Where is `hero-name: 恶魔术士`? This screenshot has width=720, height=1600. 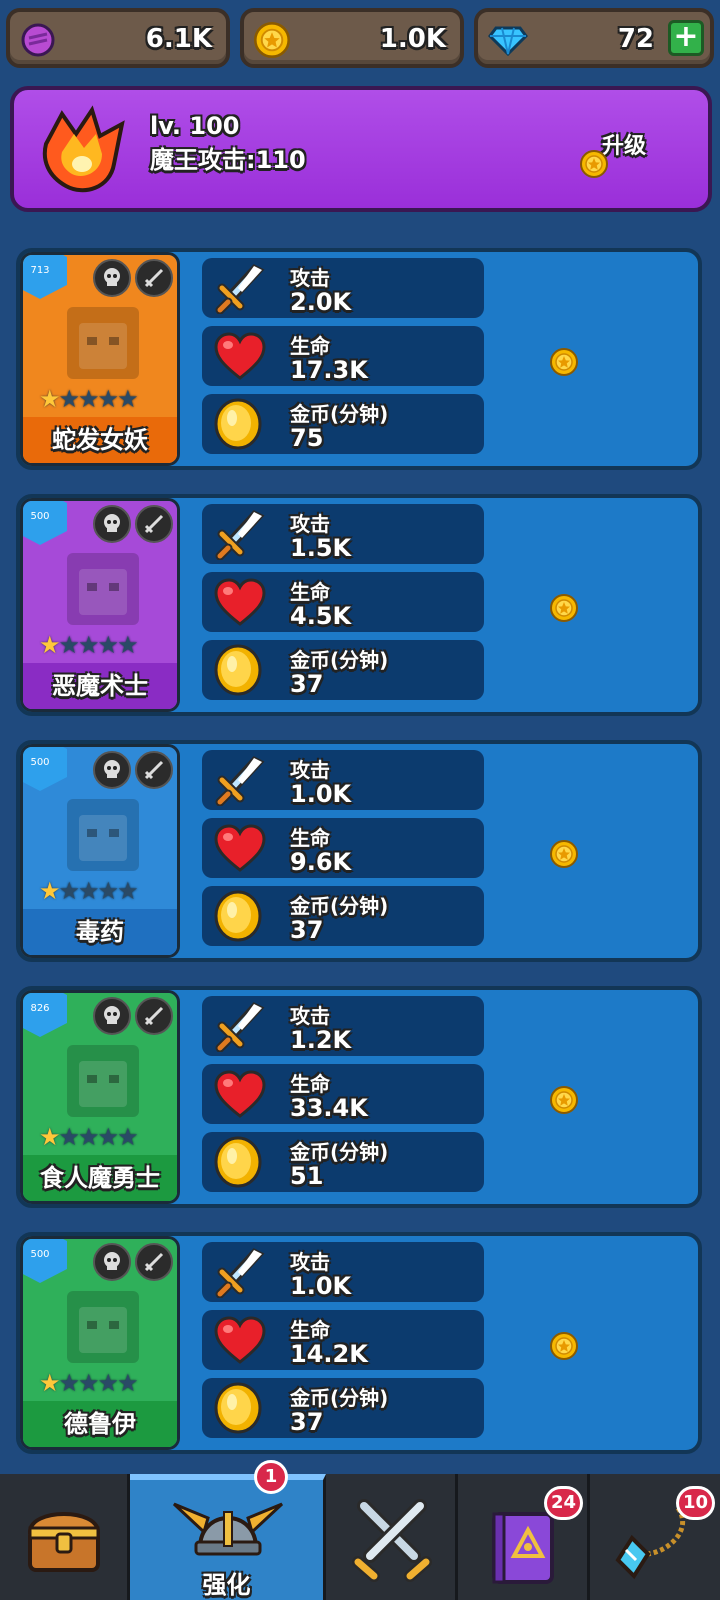
hero-name: 恶魔术士 is located at coordinates (100, 686).